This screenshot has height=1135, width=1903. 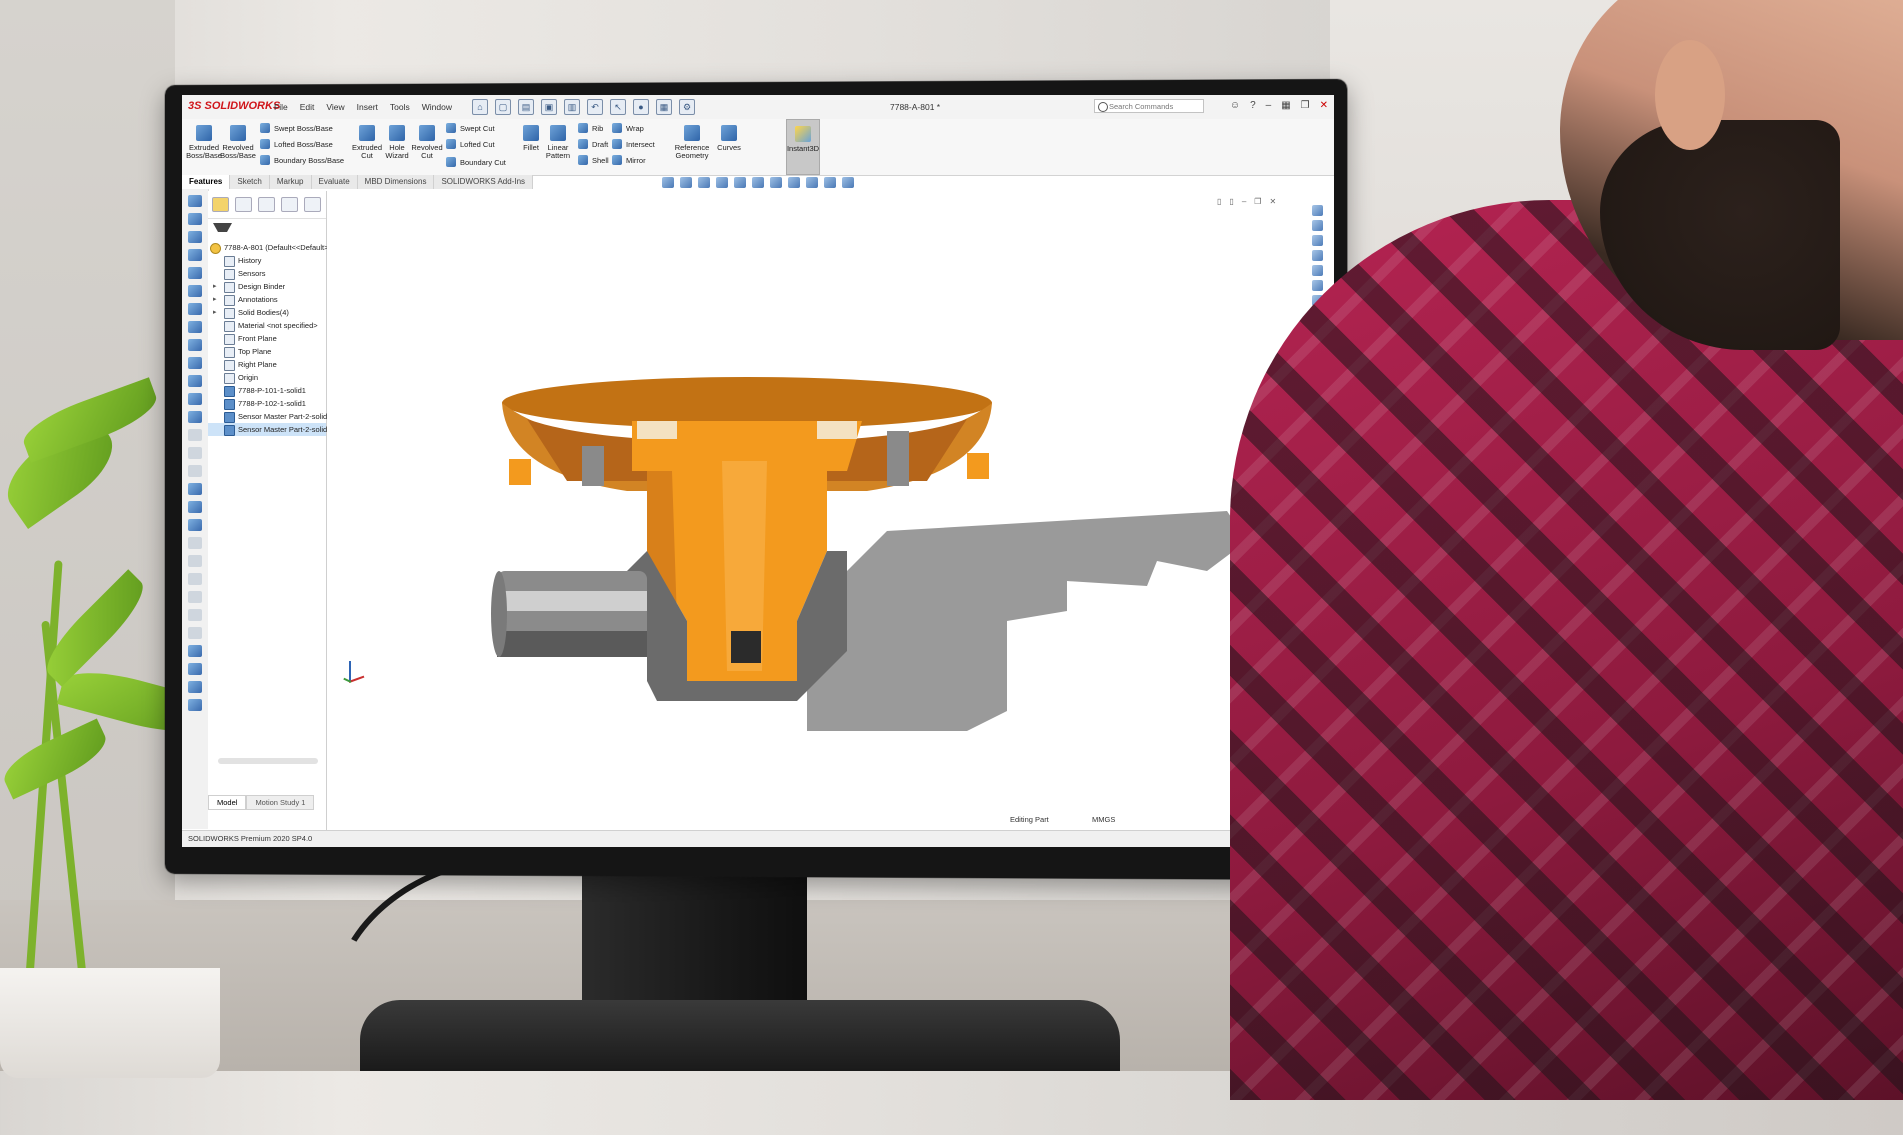 I want to click on extruded-boss-button: Extruded Boss/Base, so click(x=204, y=142).